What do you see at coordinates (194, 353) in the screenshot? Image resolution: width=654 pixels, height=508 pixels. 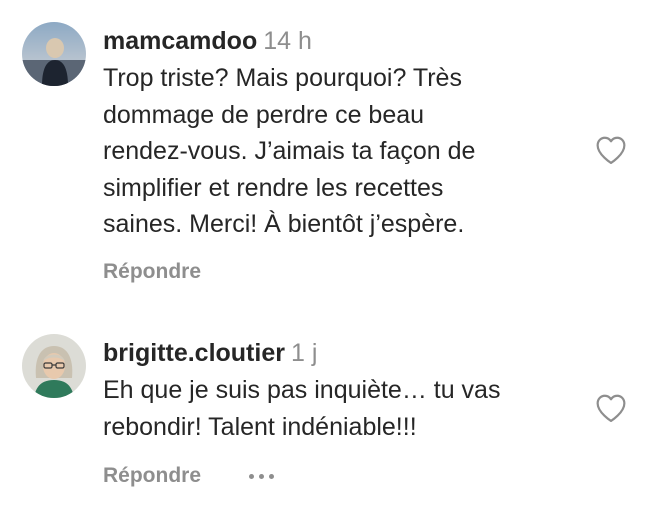 I see `comment-username: brigitte.cloutier` at bounding box center [194, 353].